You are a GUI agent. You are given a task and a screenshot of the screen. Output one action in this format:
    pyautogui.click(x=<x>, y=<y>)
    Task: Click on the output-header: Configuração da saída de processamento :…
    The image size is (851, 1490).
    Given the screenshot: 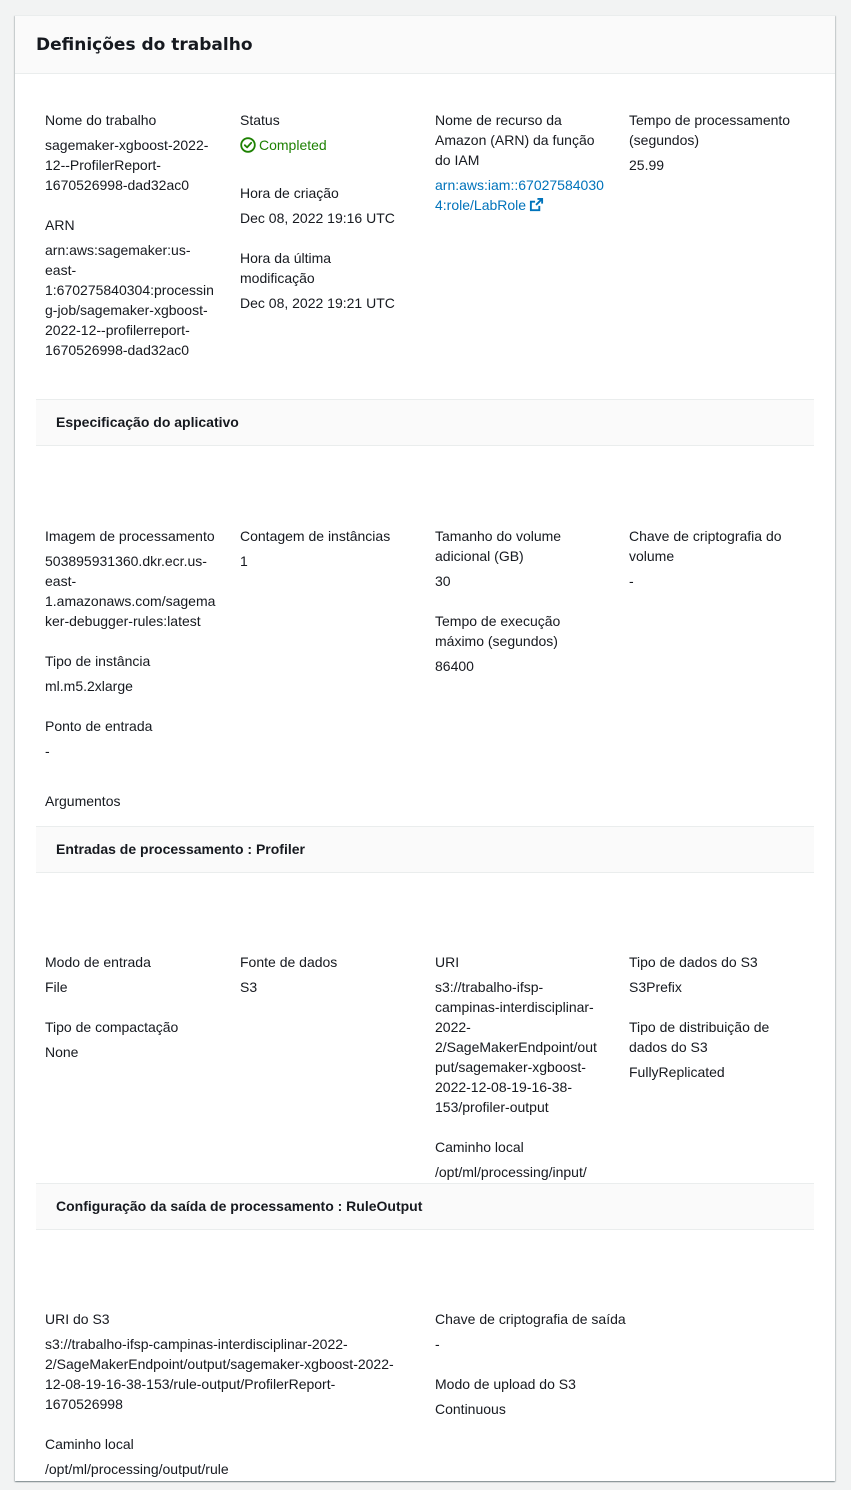 What is the action you would take?
    pyautogui.click(x=425, y=1206)
    